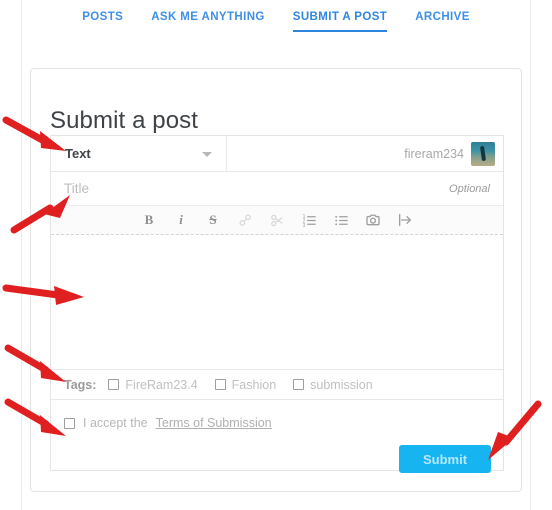 Image resolution: width=552 pixels, height=510 pixels. Describe the element at coordinates (149, 220) in the screenshot. I see `bold-icon: B` at that location.